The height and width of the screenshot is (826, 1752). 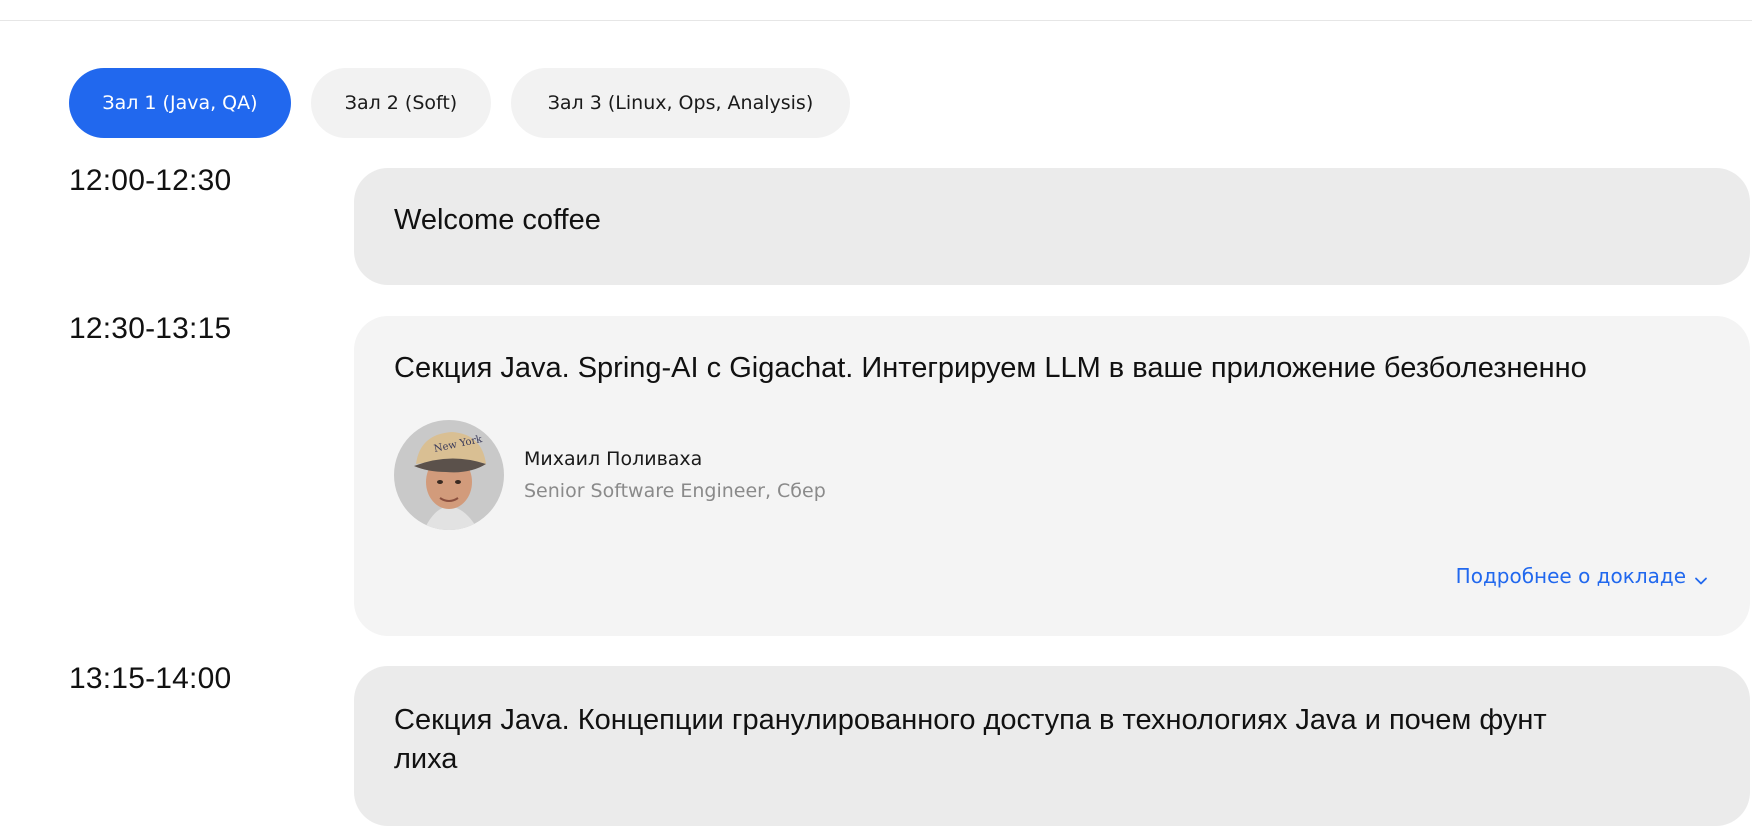 What do you see at coordinates (680, 103) in the screenshot?
I see `tab-hall-3: Зал 3 (Linux, Ops, Analysis)` at bounding box center [680, 103].